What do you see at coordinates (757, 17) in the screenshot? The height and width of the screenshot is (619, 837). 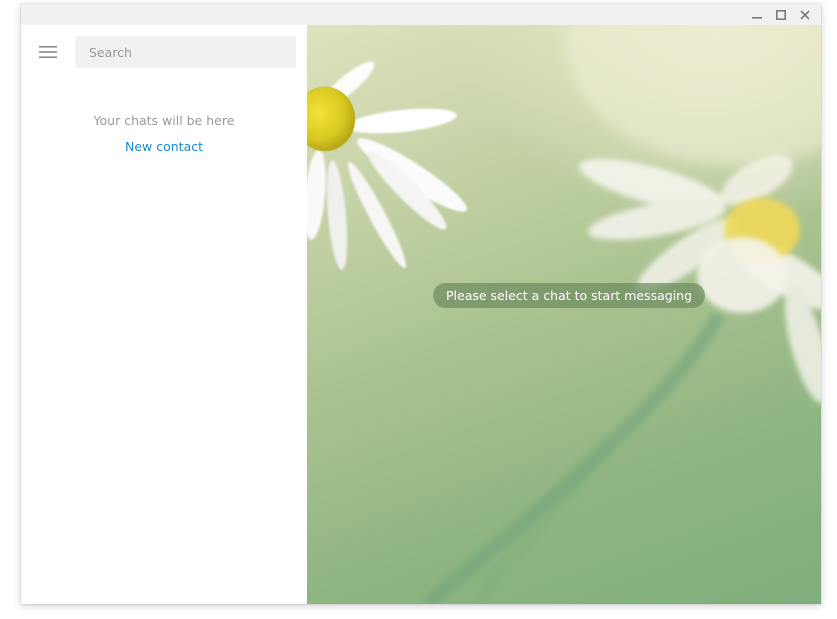 I see `minimize-icon` at bounding box center [757, 17].